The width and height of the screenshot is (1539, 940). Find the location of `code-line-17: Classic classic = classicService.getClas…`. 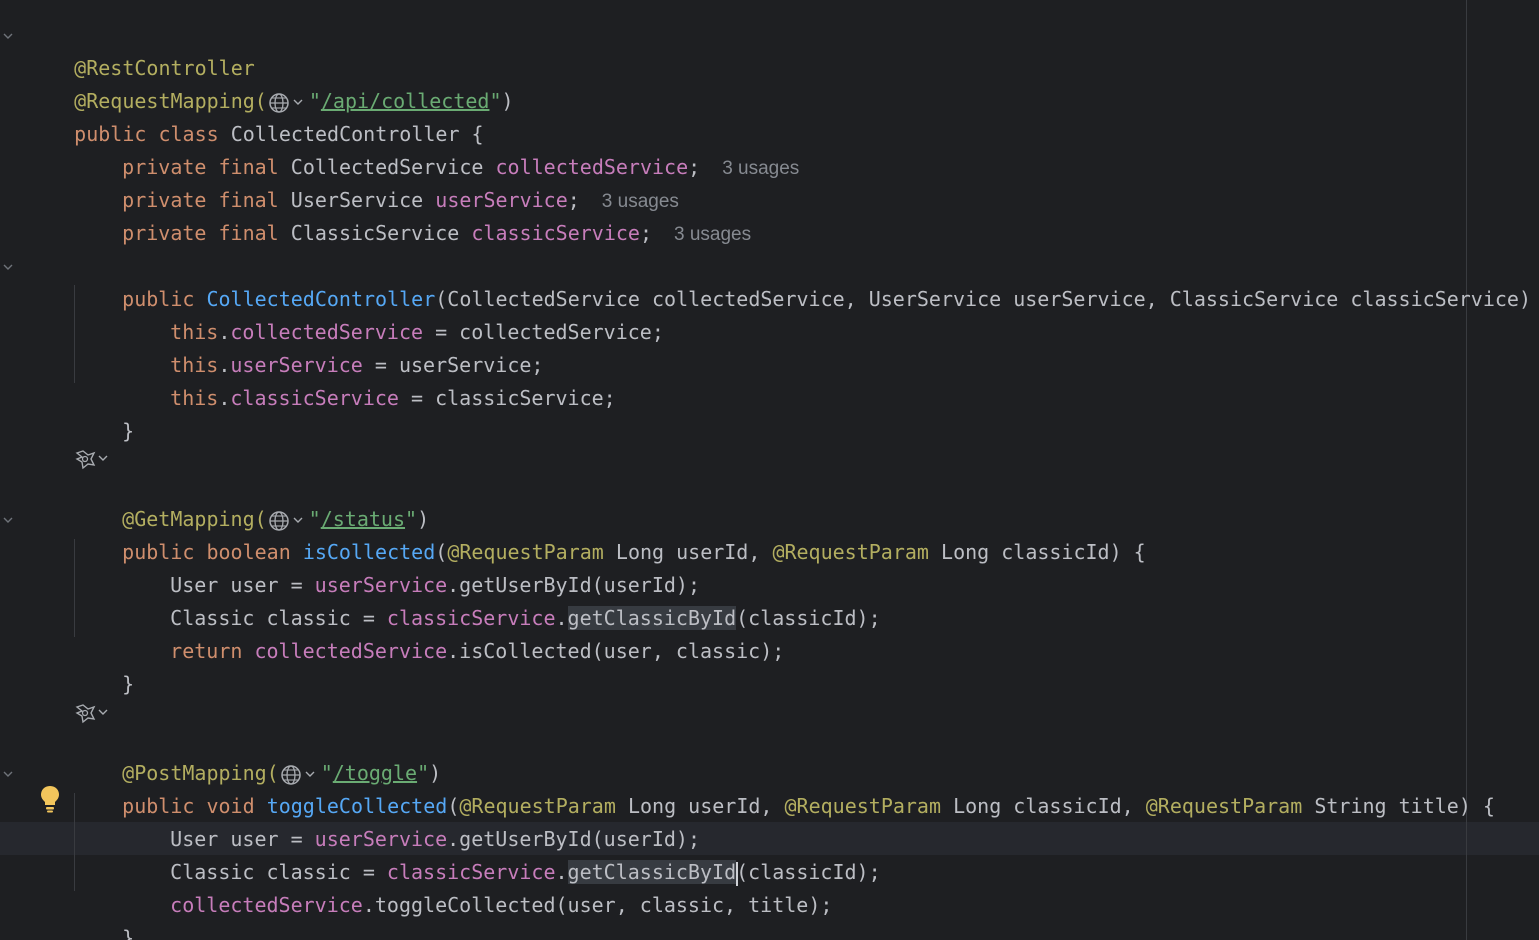

code-line-17: Classic classic = classicService.getClas… is located at coordinates (501, 599).